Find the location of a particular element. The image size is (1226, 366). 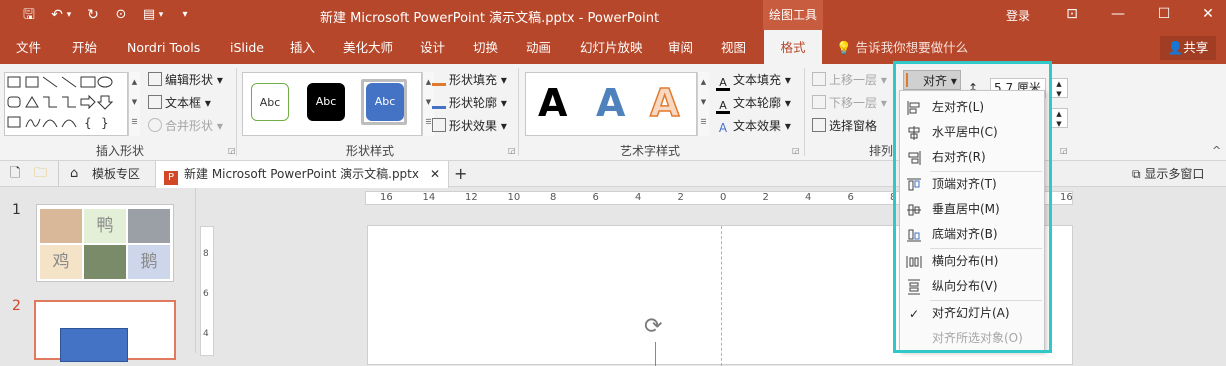

wordart-scroll: ▲ ▼ ☰ is located at coordinates (703, 104).